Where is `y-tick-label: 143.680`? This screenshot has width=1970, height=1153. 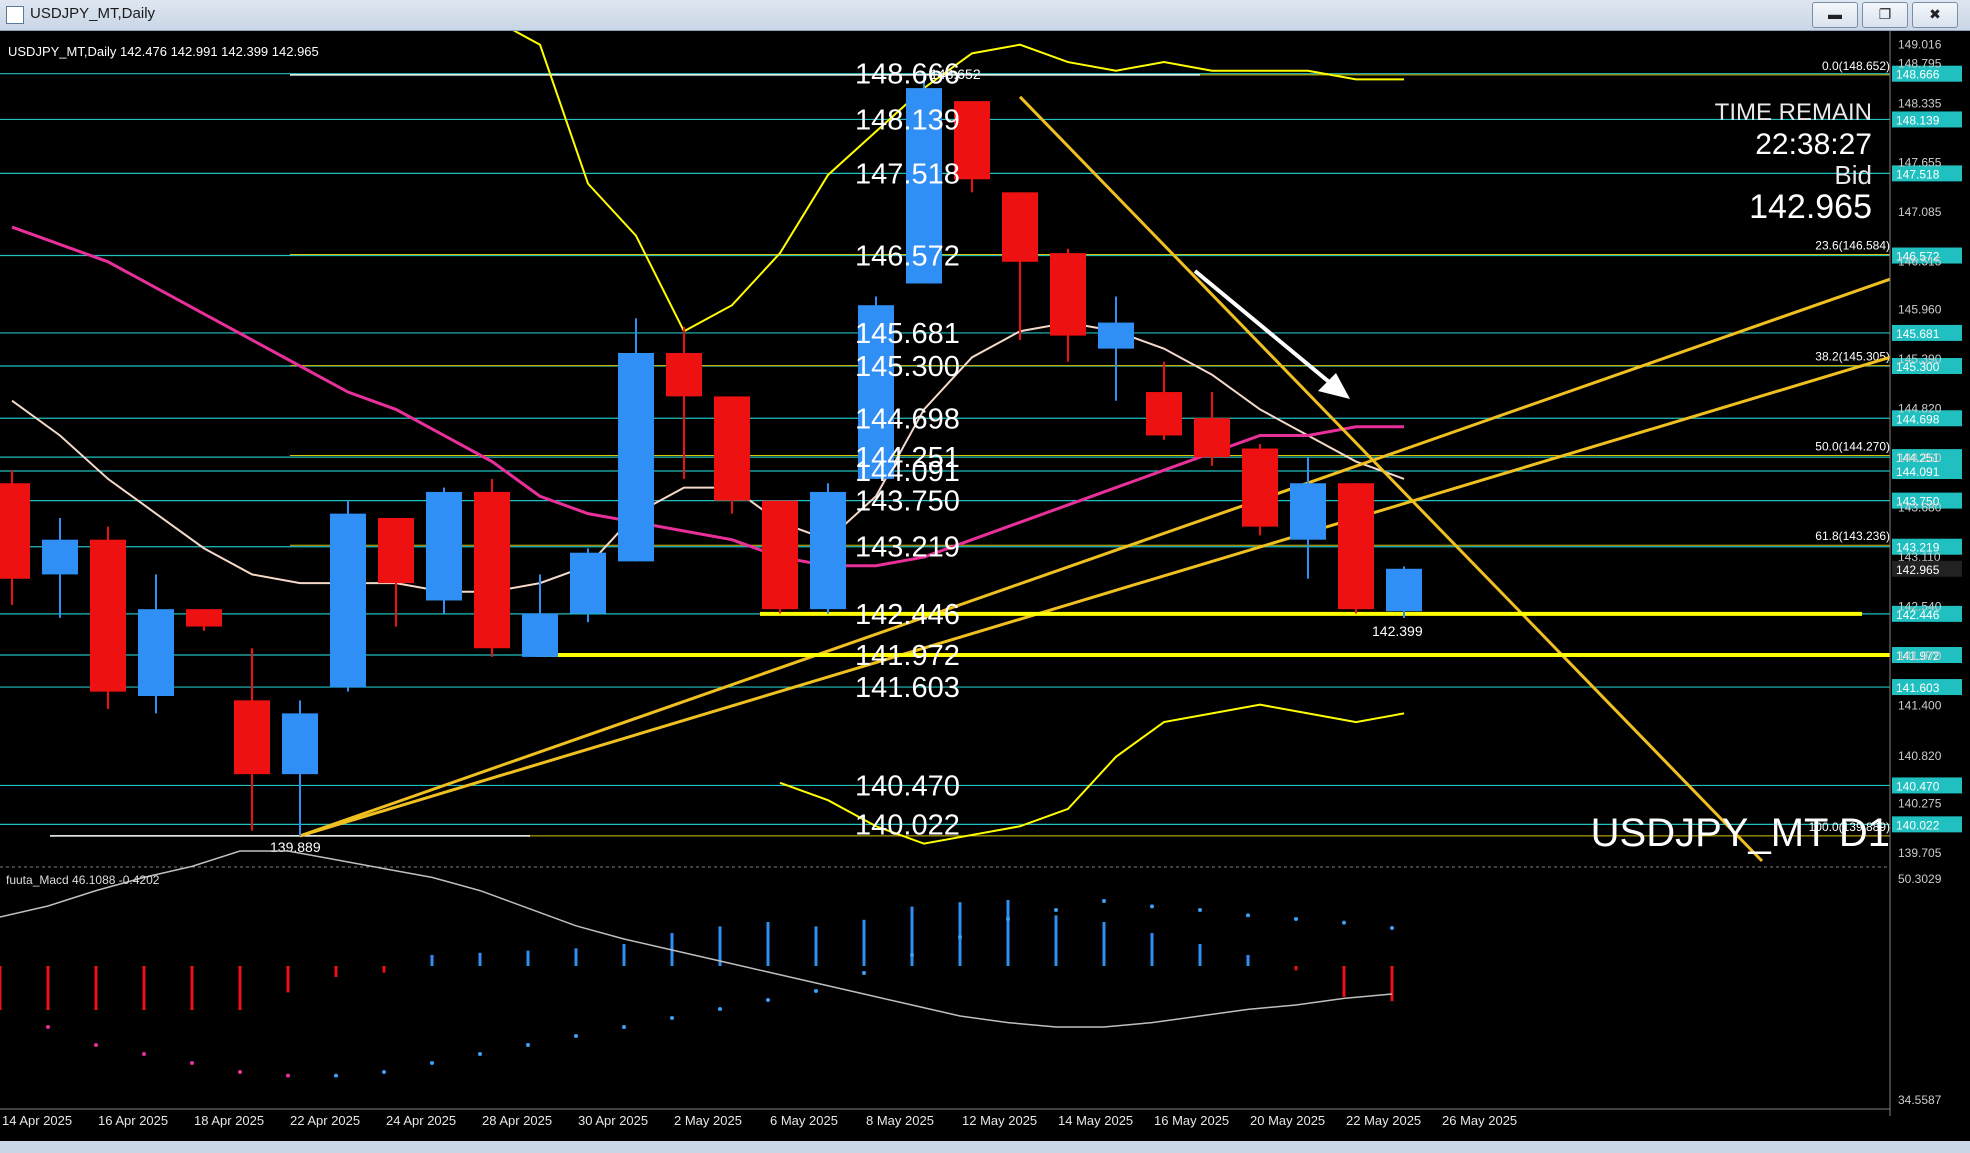
y-tick-label: 143.680 is located at coordinates (1920, 508).